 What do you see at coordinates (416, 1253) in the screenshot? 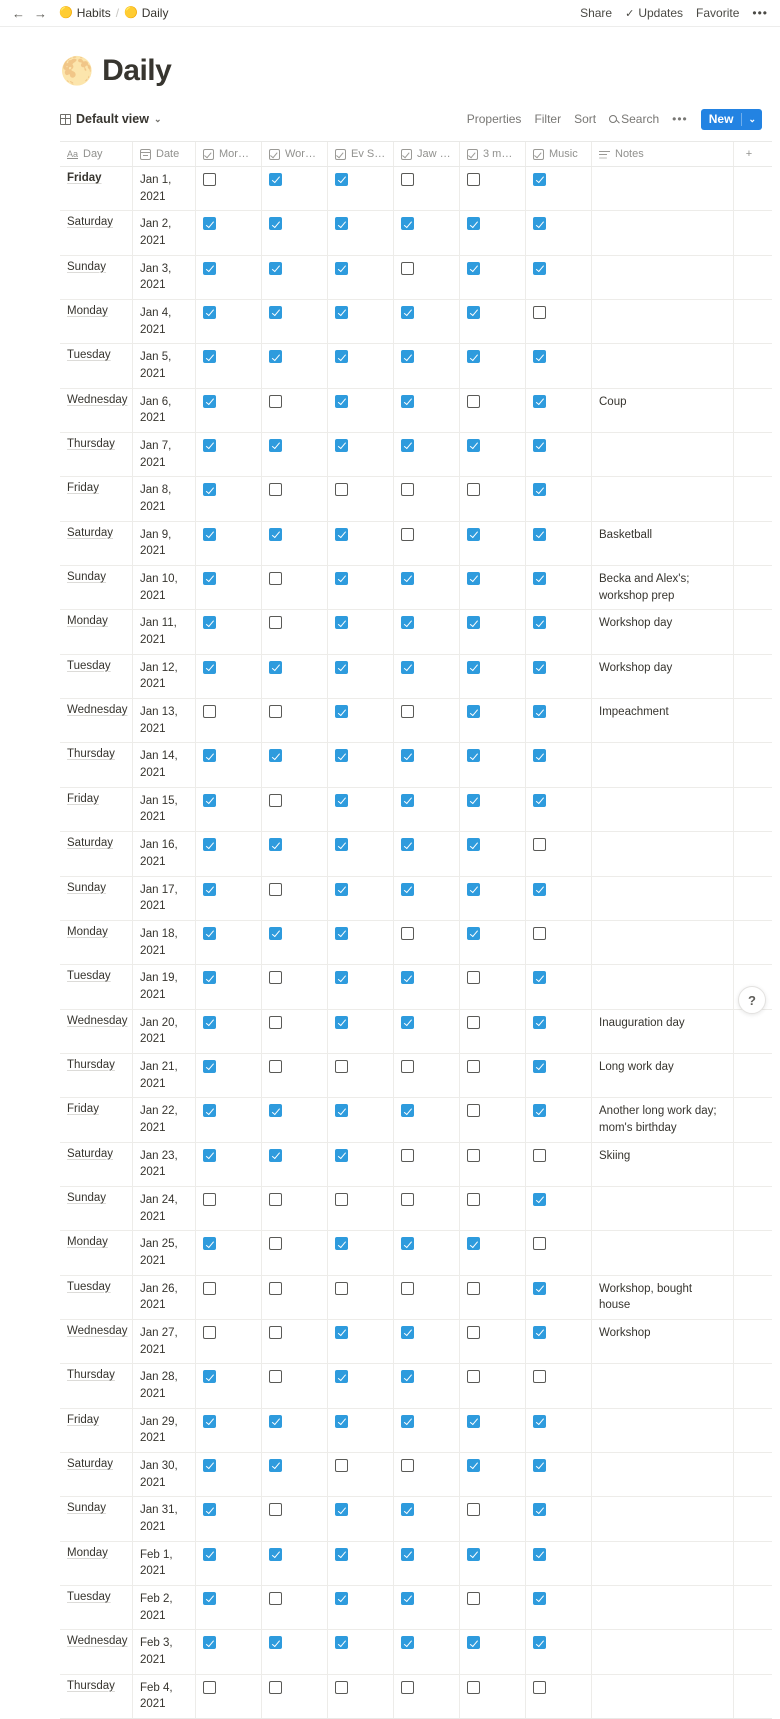
I see `table-row: MondayJan 25, 2021` at bounding box center [416, 1253].